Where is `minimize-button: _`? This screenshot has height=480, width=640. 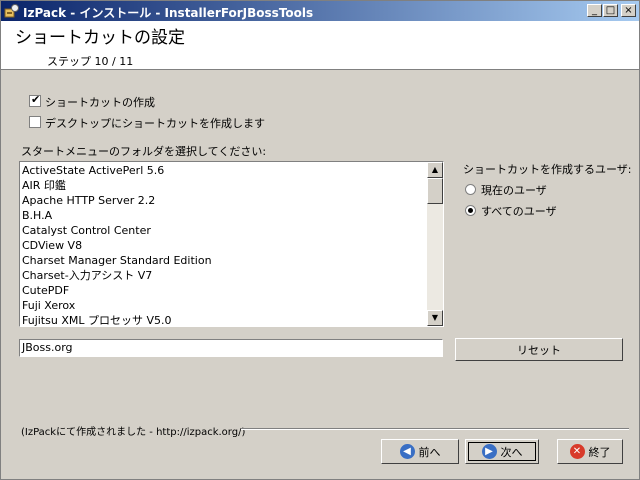 minimize-button: _ is located at coordinates (594, 10).